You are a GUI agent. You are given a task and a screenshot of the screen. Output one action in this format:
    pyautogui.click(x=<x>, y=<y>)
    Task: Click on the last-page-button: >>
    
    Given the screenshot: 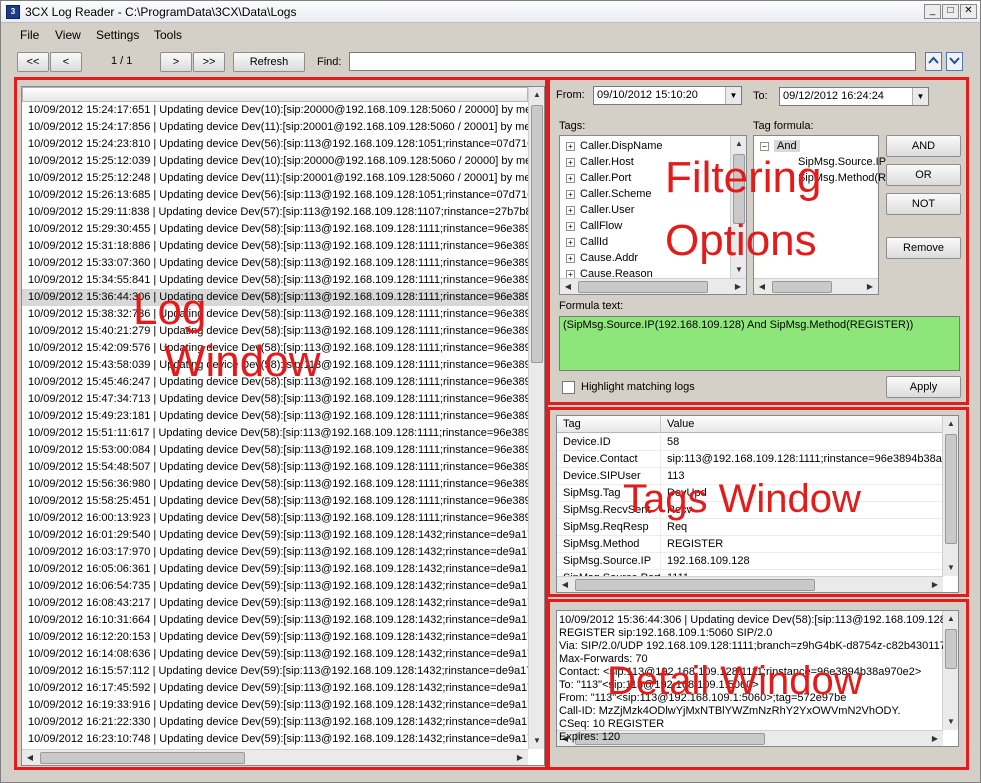 What is the action you would take?
    pyautogui.click(x=209, y=62)
    